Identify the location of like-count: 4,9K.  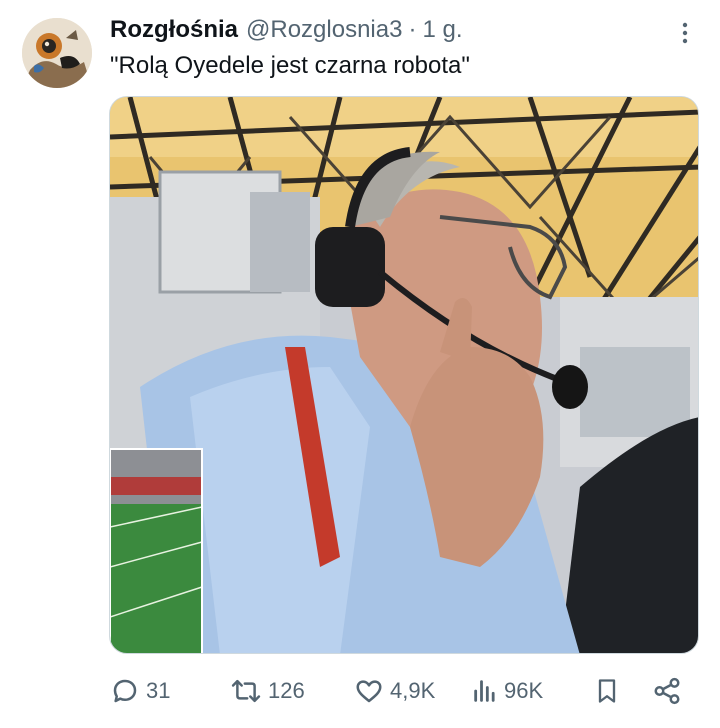
(413, 690).